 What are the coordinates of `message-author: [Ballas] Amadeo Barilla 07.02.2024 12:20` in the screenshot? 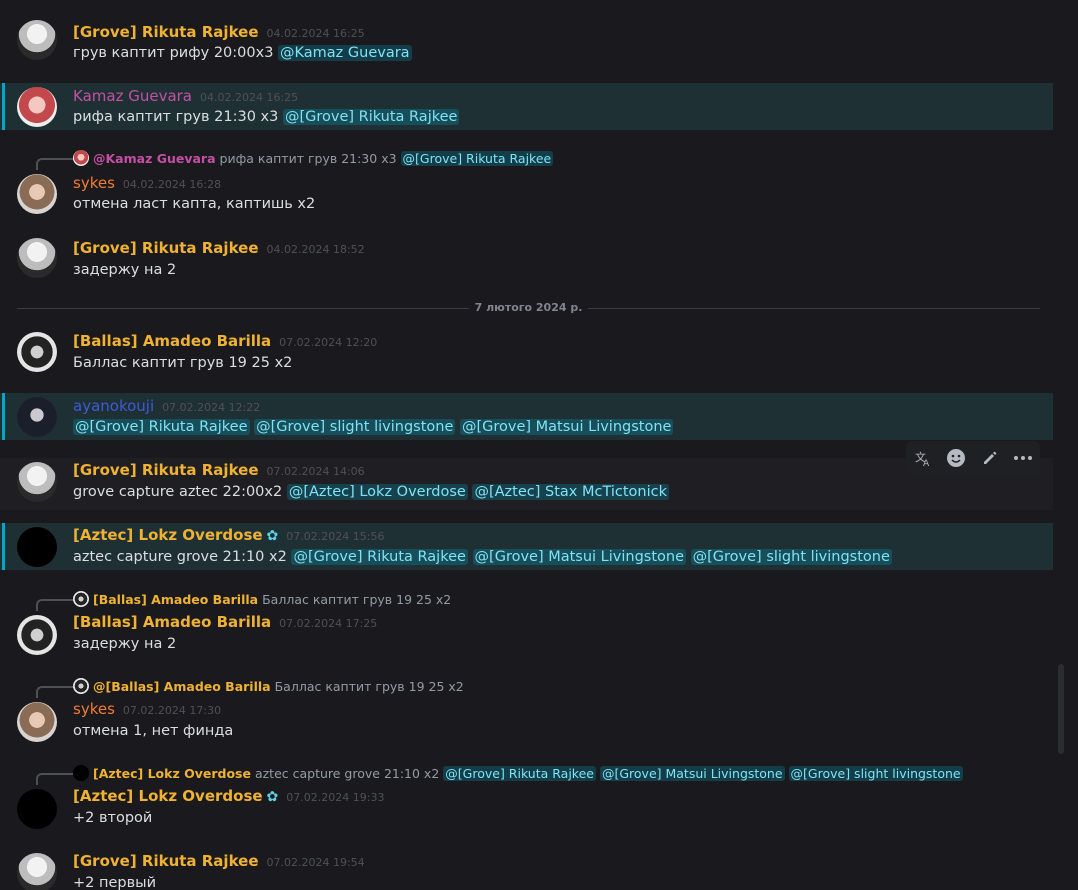 It's located at (225, 342).